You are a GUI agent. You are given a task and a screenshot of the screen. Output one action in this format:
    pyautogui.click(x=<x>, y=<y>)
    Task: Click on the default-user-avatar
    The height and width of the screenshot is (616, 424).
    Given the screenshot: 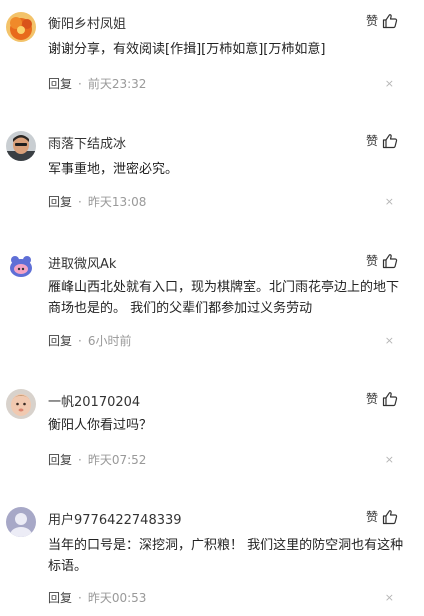 What is the action you would take?
    pyautogui.click(x=21, y=522)
    